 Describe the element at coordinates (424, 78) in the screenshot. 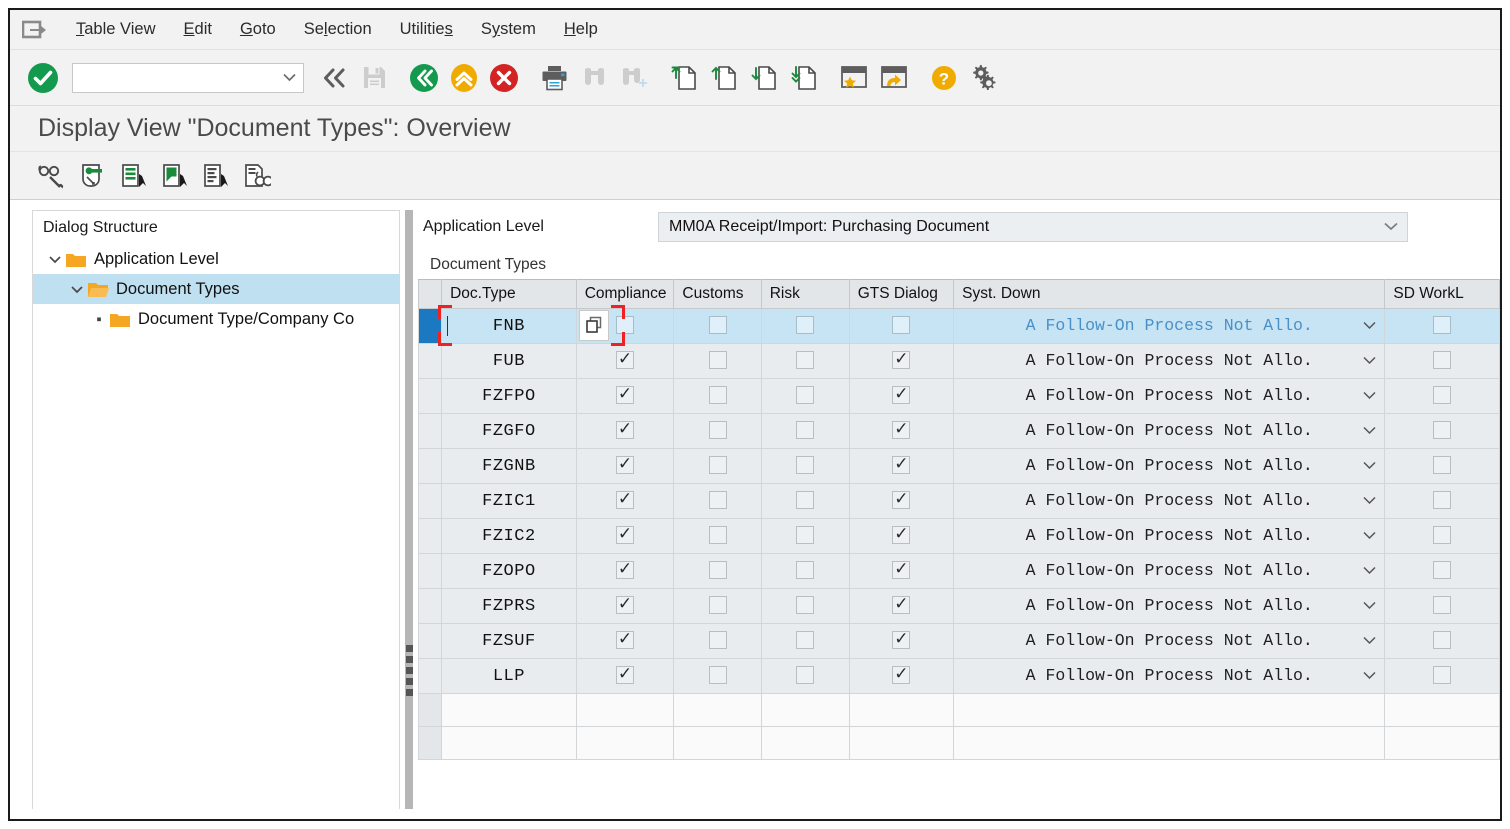

I see `back-icon` at that location.